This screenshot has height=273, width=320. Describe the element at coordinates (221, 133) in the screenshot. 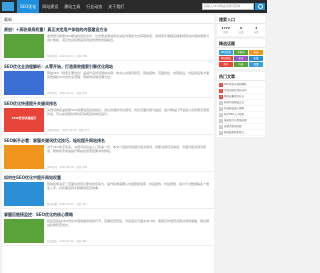

I see `rank-number: 9` at that location.